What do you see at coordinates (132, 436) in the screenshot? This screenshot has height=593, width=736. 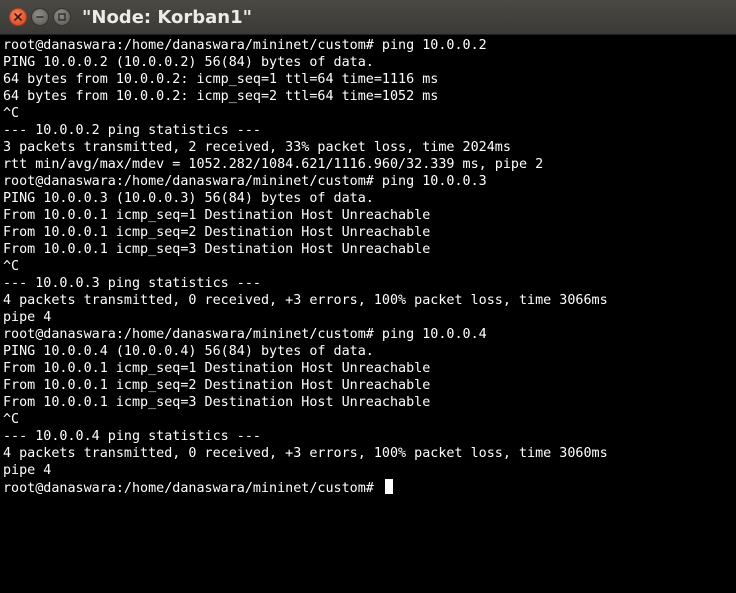 I see `terminal-line: --- 10.0.0.4 ping statistics ---` at bounding box center [132, 436].